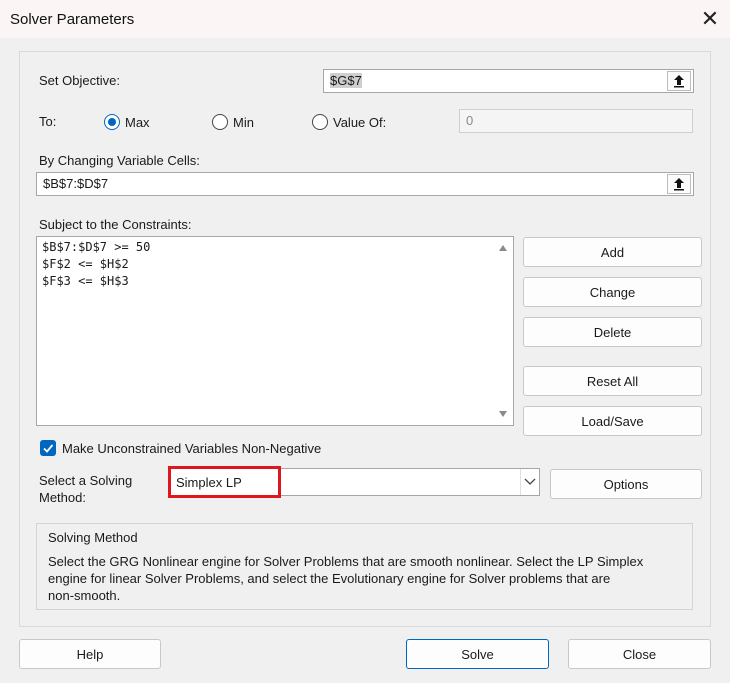 The image size is (730, 683). What do you see at coordinates (62, 497) in the screenshot?
I see `solving-method-label-line2: Method:` at bounding box center [62, 497].